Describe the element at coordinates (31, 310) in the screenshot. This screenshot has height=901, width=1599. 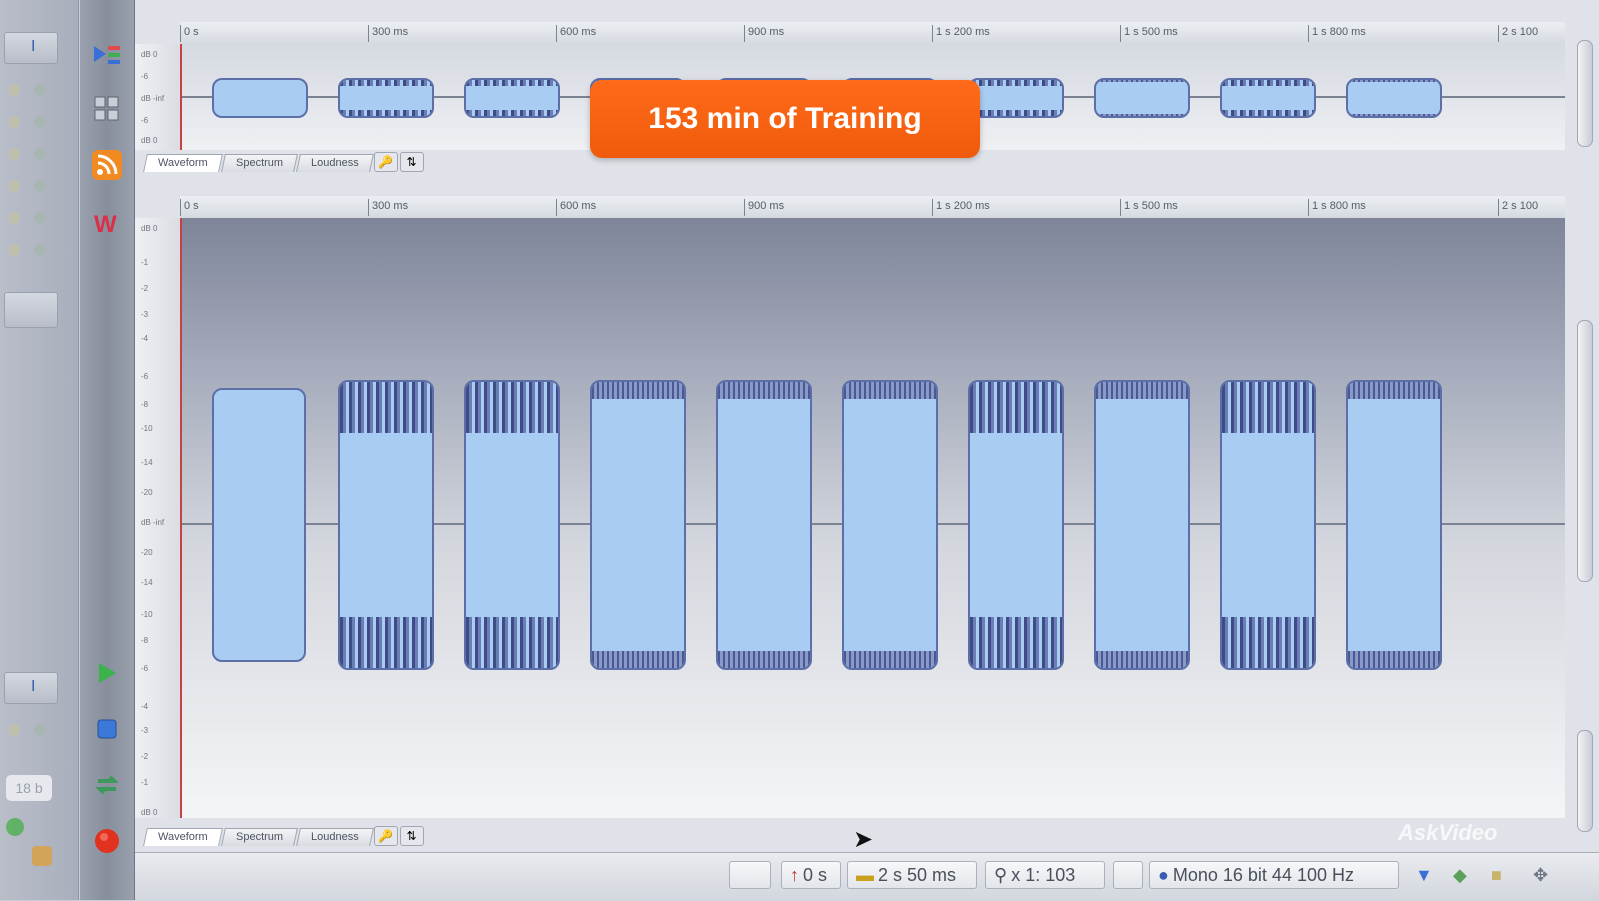
I see `left-panel-field` at that location.